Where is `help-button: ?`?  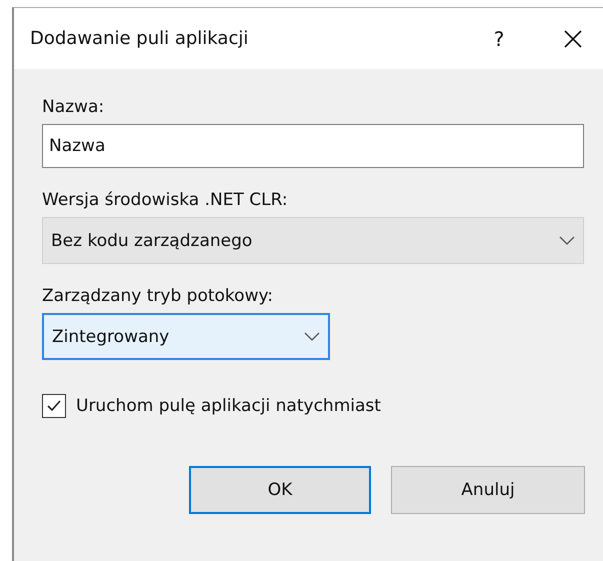 help-button: ? is located at coordinates (499, 38).